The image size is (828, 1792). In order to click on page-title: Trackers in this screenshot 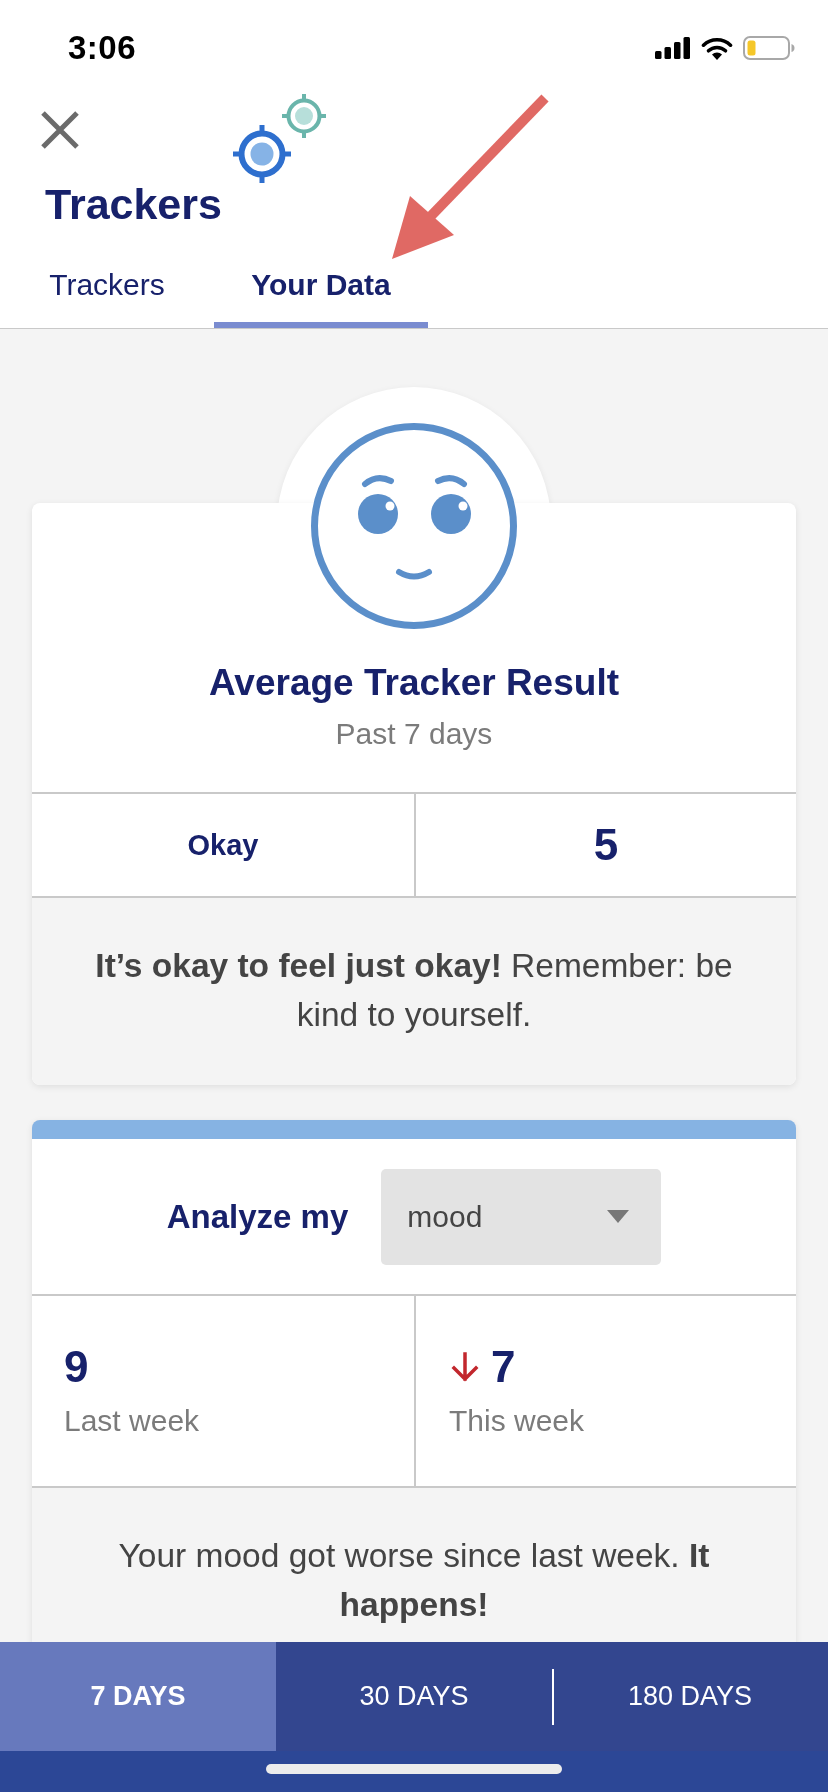, I will do `click(133, 204)`.